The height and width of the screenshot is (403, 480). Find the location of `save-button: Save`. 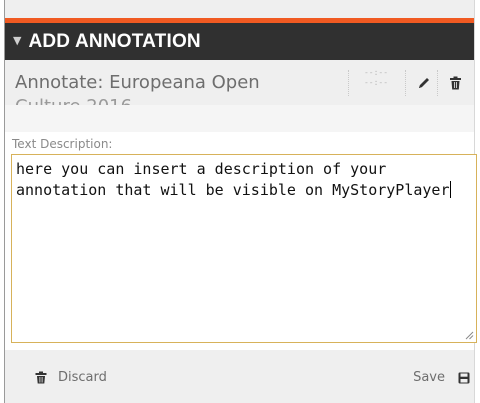

save-button: Save is located at coordinates (441, 377).